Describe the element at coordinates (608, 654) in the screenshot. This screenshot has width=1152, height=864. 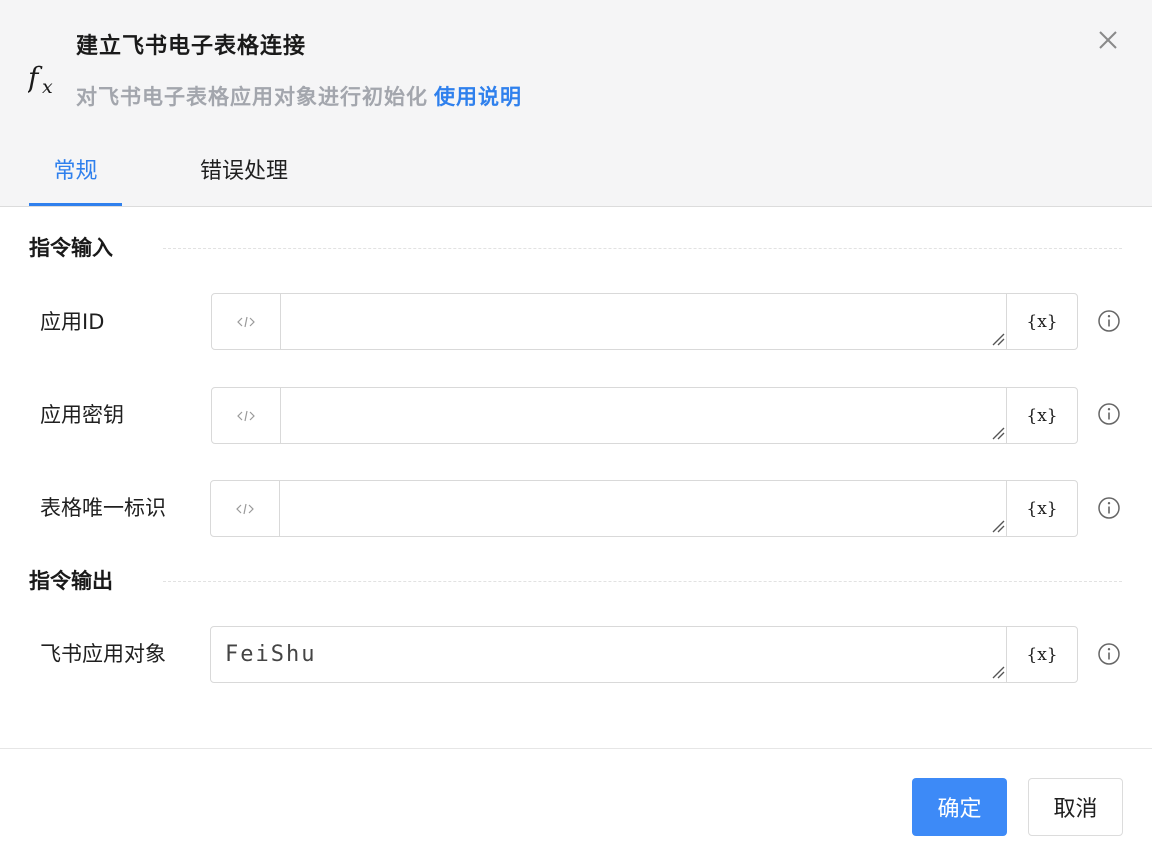
I see `feishu-object-input` at that location.